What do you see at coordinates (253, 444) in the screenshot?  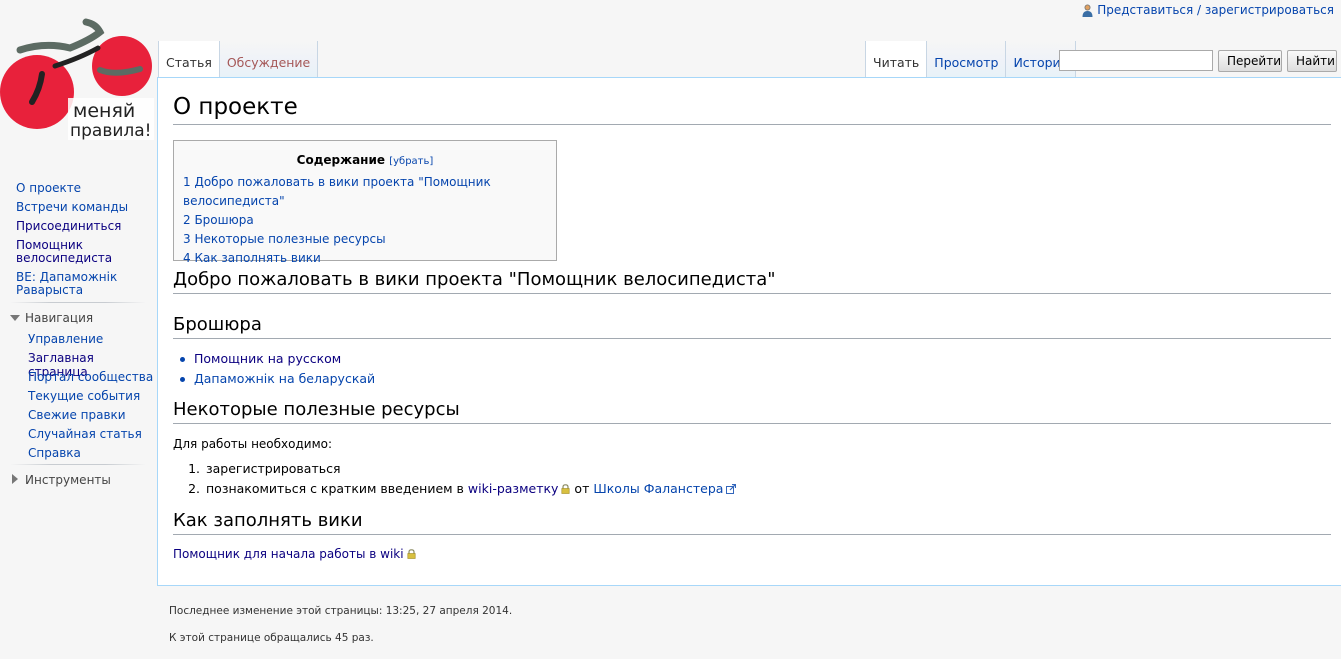 I see `resources-intro: Для работы необходимо:` at bounding box center [253, 444].